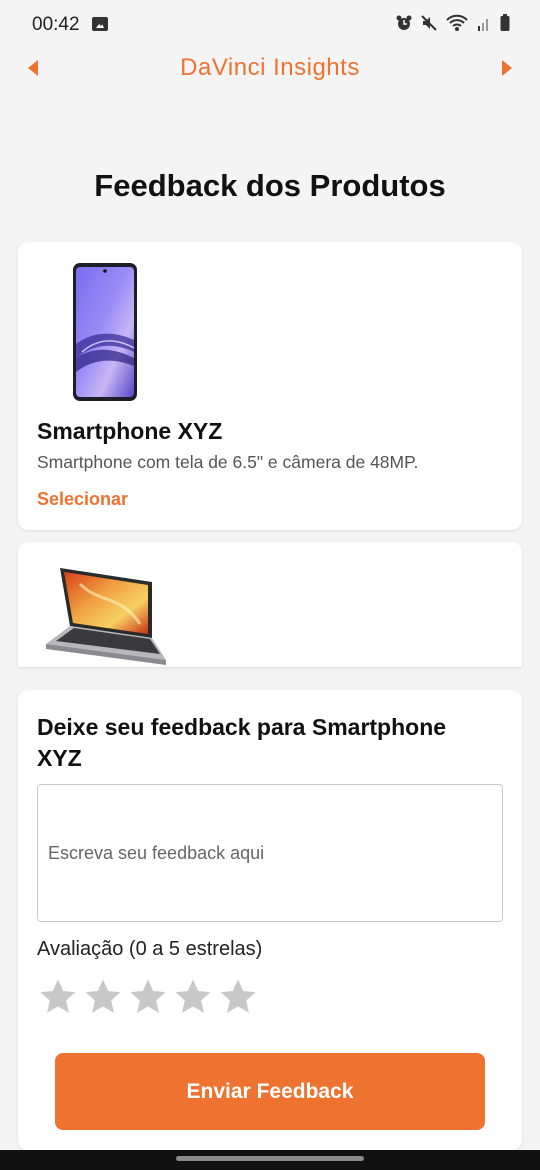 Image resolution: width=540 pixels, height=1170 pixels. What do you see at coordinates (270, 853) in the screenshot?
I see `feedback-input` at bounding box center [270, 853].